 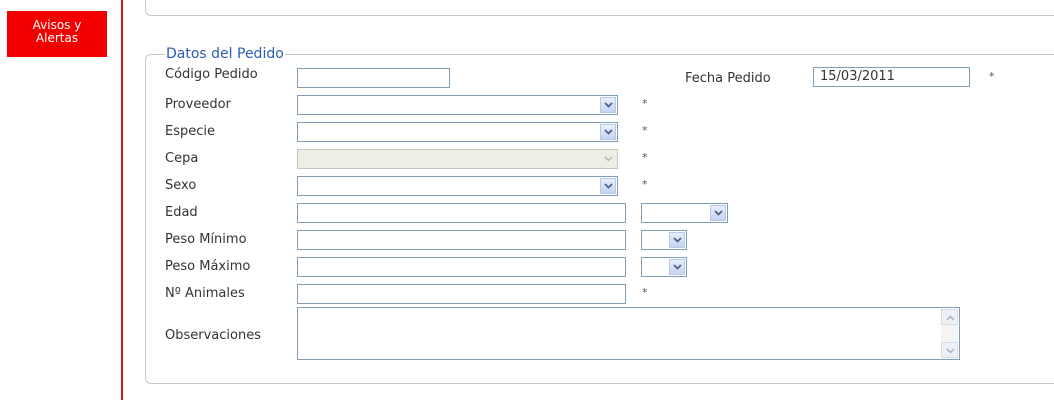 I want to click on proveedor-label: Proveedor, so click(x=198, y=104).